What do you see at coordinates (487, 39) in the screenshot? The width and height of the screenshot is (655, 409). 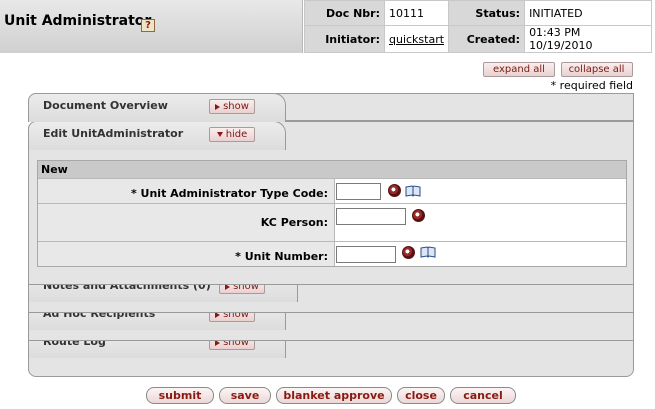 I see `created-label: Created:` at bounding box center [487, 39].